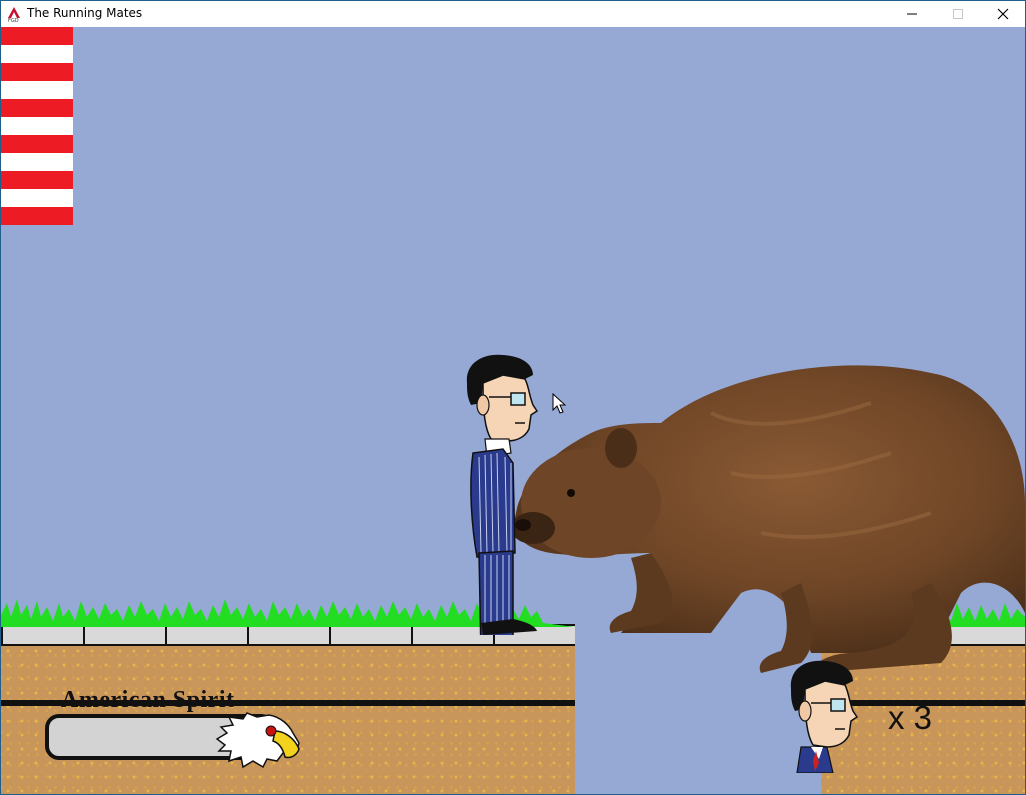 The image size is (1026, 795). What do you see at coordinates (148, 700) in the screenshot?
I see `spirit-label: American Spirit` at bounding box center [148, 700].